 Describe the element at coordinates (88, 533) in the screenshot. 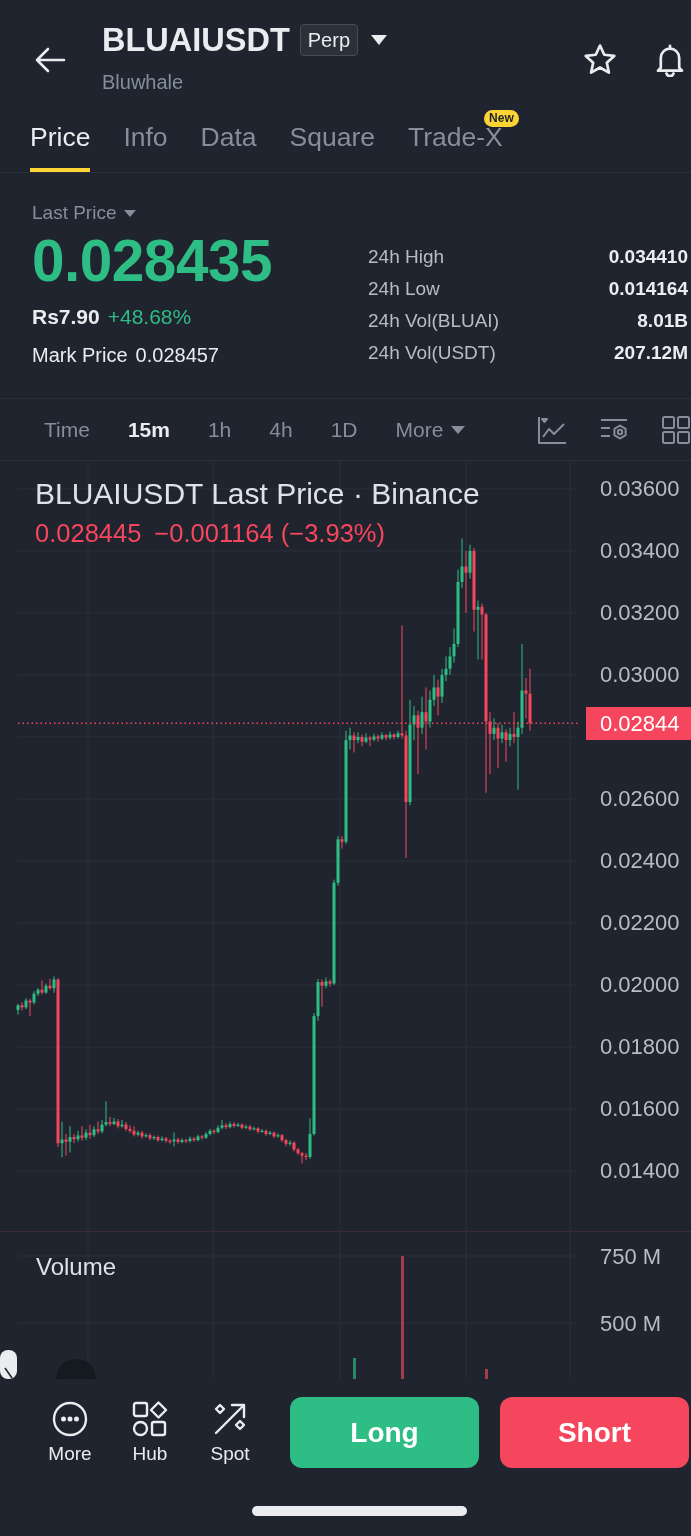

I see `legend-price: 0.028445` at that location.